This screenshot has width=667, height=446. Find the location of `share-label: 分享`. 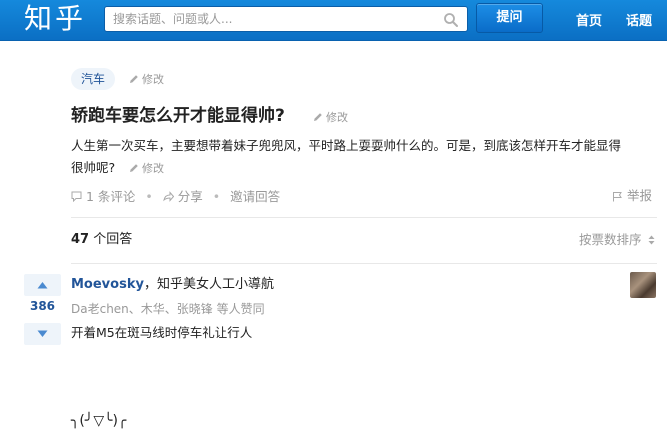

share-label: 分享 is located at coordinates (190, 196).